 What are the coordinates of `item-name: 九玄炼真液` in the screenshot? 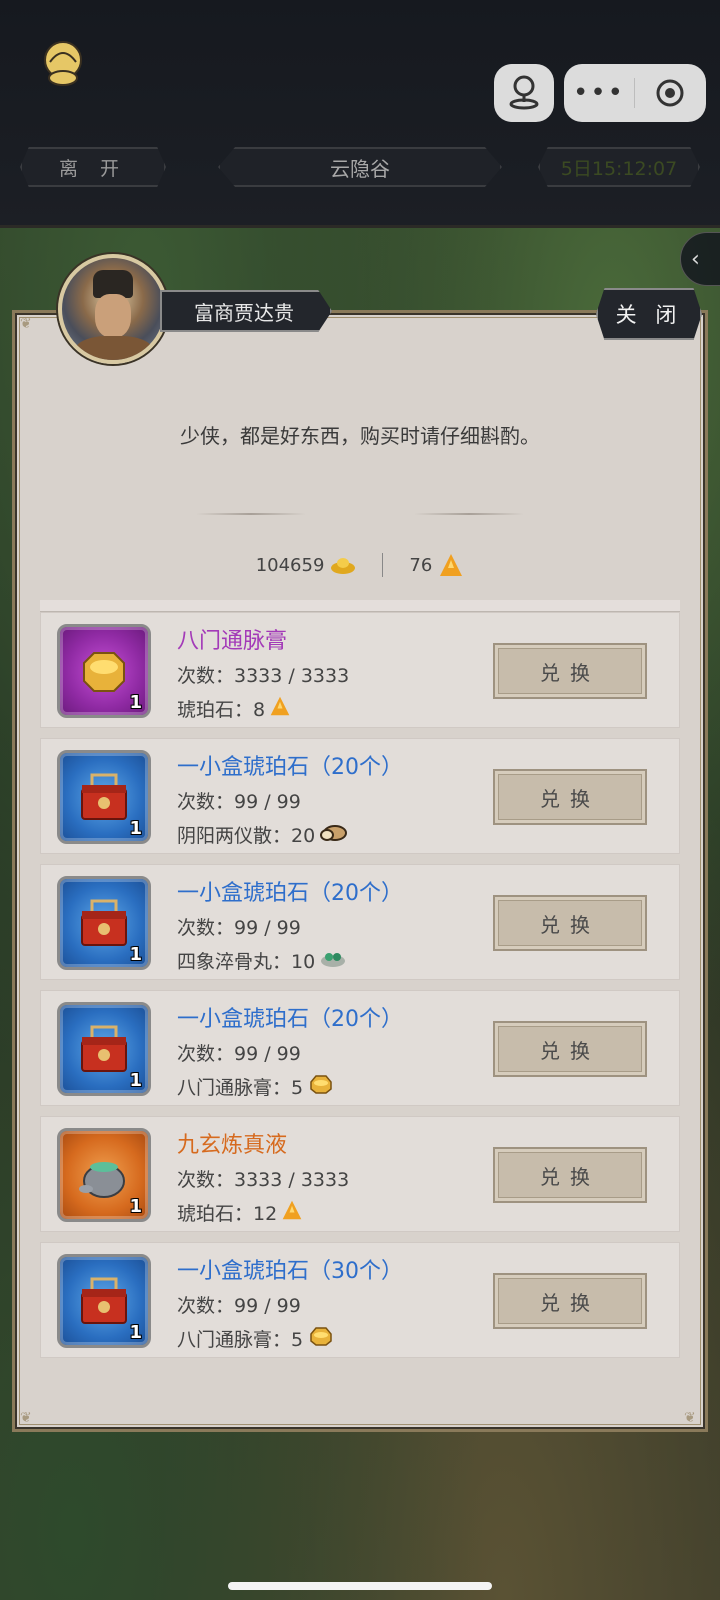 It's located at (232, 1145).